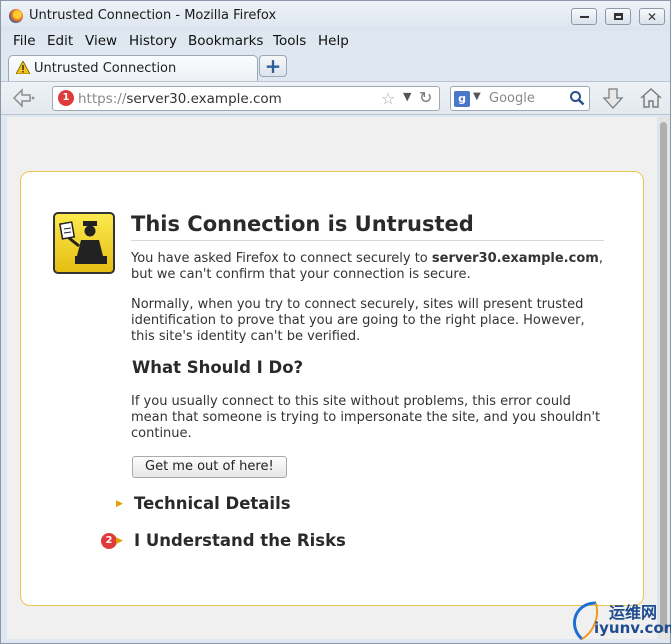 This screenshot has width=671, height=644. Describe the element at coordinates (651, 98) in the screenshot. I see `home-icon` at that location.